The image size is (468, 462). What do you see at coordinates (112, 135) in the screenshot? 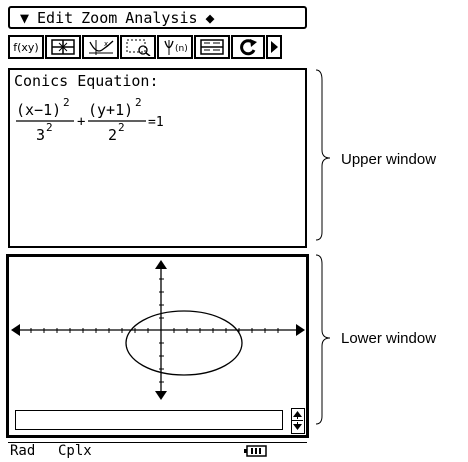
I see `term2-denominator: 2` at bounding box center [112, 135].